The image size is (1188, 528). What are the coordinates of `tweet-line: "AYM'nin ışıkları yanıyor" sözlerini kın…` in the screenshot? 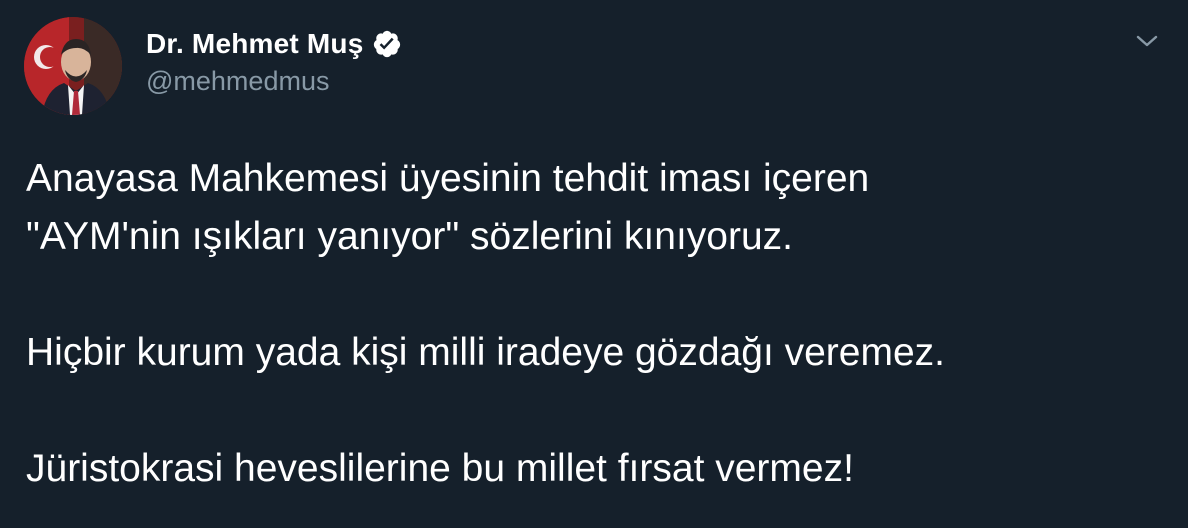 It's located at (409, 236).